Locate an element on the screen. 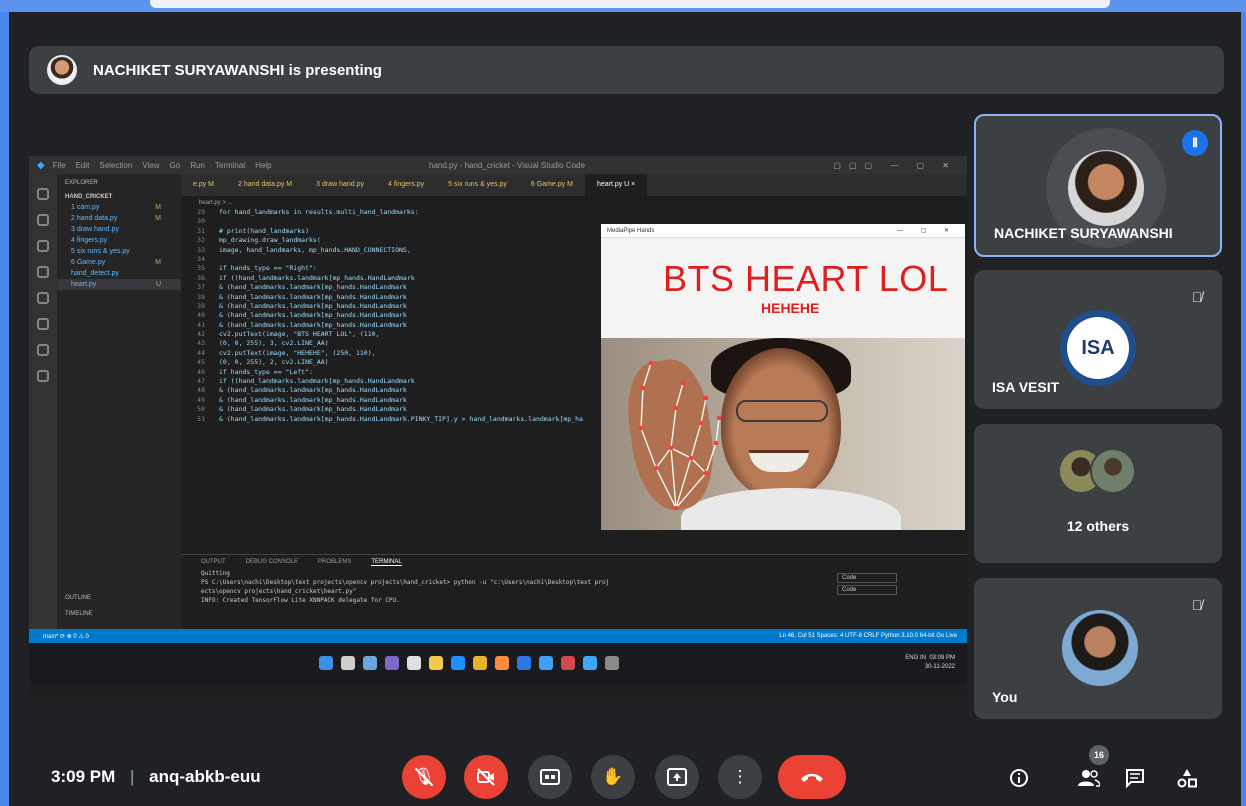 The height and width of the screenshot is (806, 1246). browser-top-strip is located at coordinates (623, 6).